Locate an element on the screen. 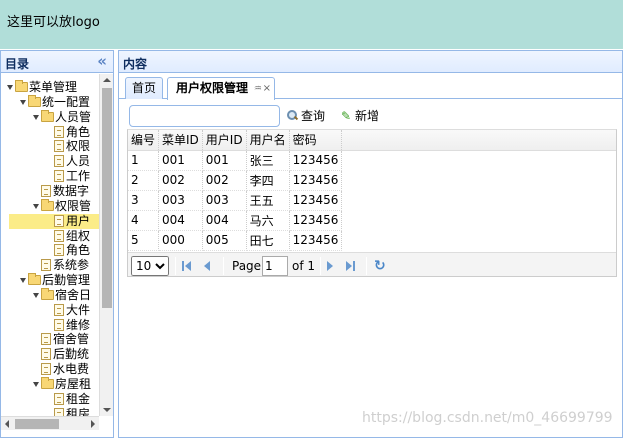  tree-node: 统一配置 is located at coordinates (50, 102).